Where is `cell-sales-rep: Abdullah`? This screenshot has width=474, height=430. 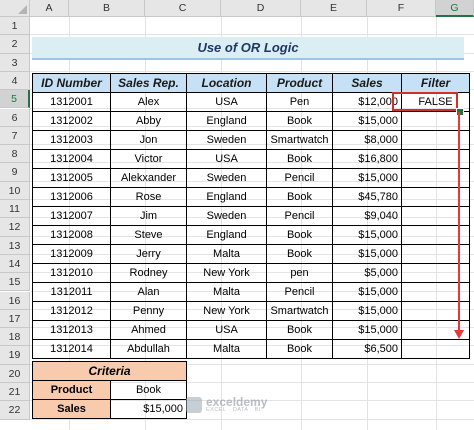 cell-sales-rep: Abdullah is located at coordinates (148, 349).